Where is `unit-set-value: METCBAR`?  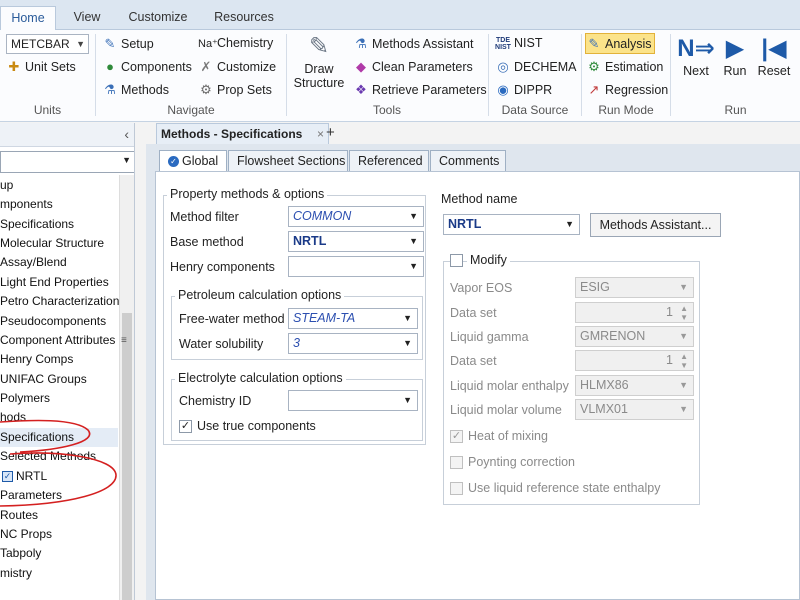 unit-set-value: METCBAR is located at coordinates (40, 44).